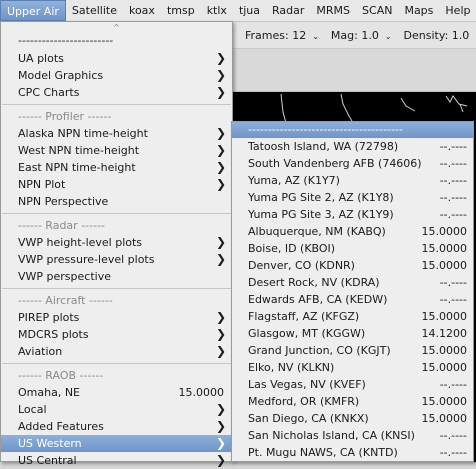 The image size is (476, 469). I want to click on menu-koax: koax, so click(142, 10).